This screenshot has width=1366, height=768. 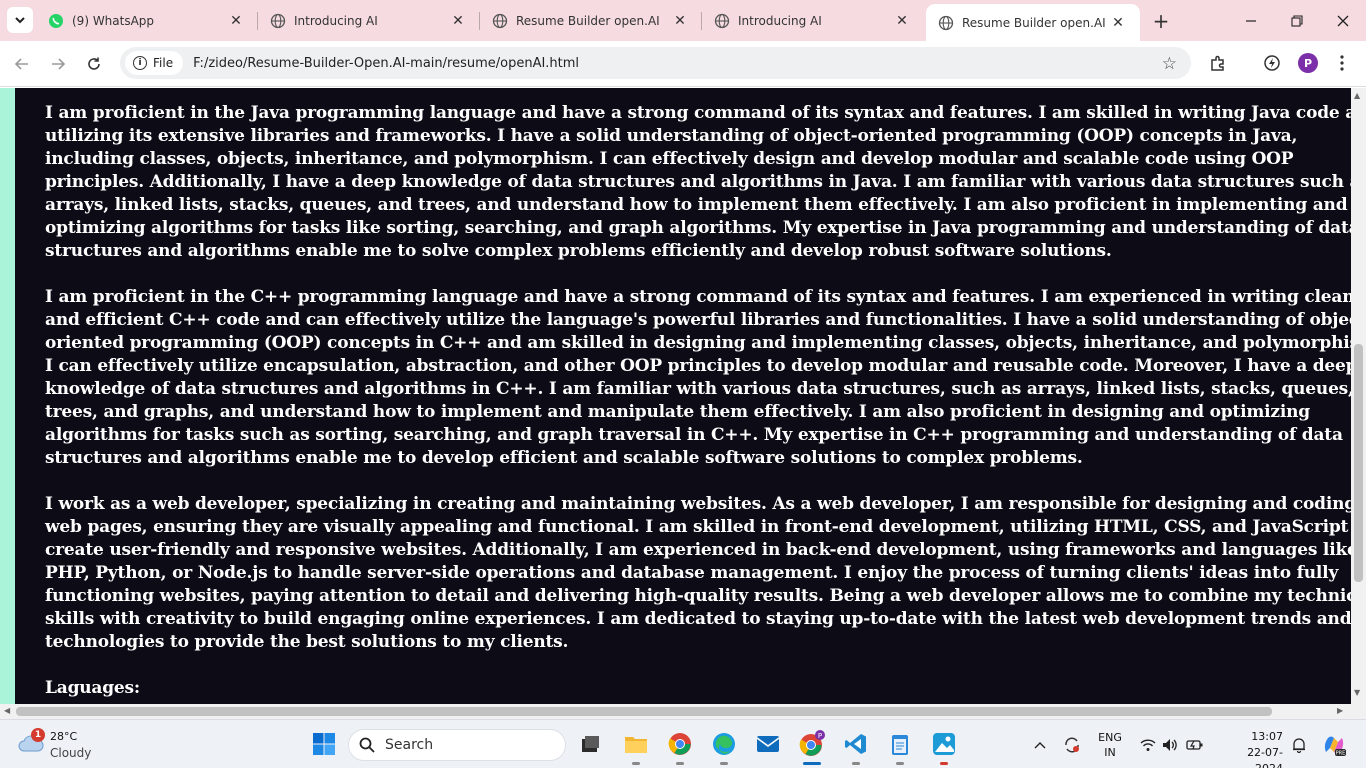 I want to click on languages-heading: Laguages:, so click(x=92, y=688).